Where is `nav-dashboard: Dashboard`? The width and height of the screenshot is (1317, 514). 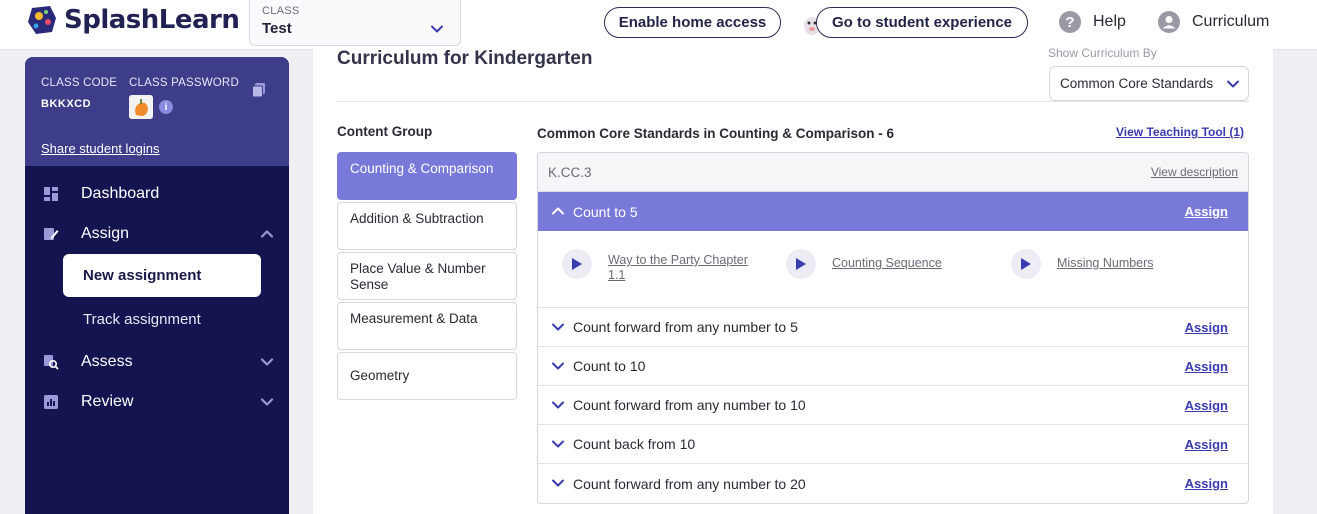
nav-dashboard: Dashboard is located at coordinates (157, 194).